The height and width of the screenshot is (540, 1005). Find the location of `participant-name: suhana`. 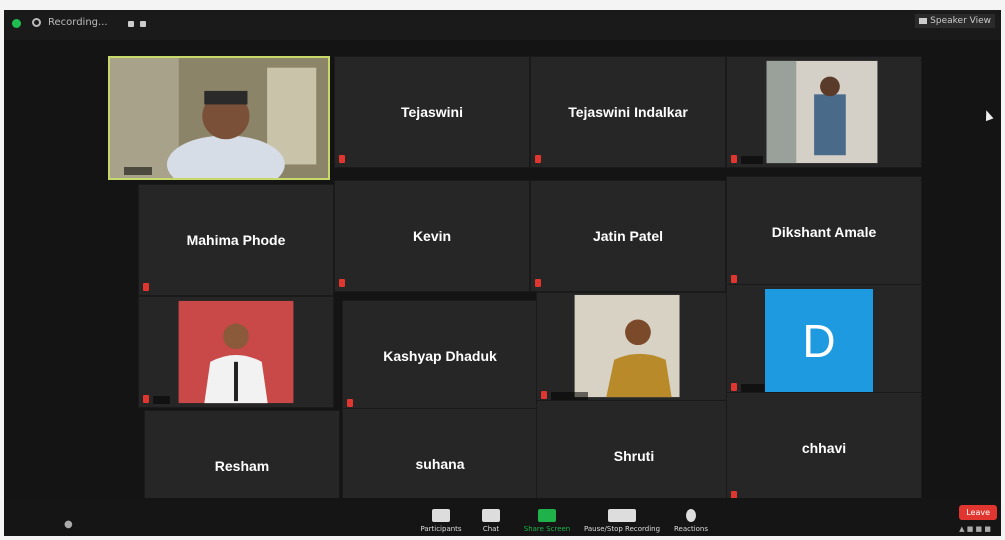

participant-name: suhana is located at coordinates (440, 464).